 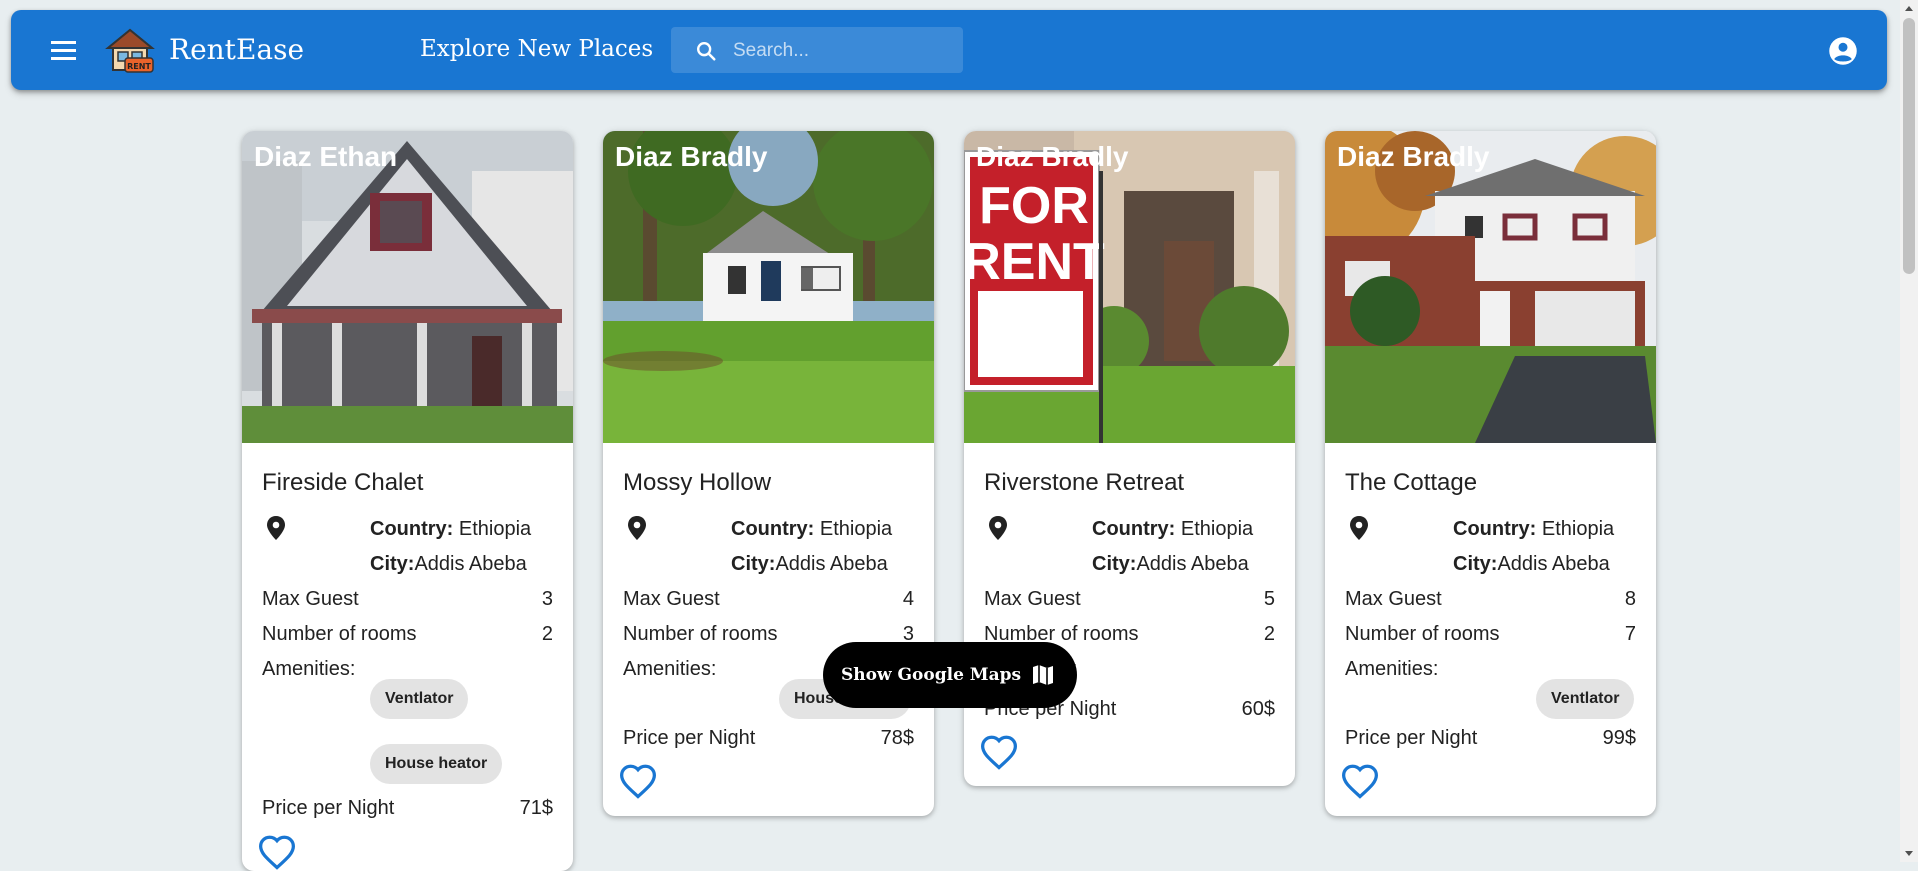 I want to click on menu-icon, so click(x=63, y=50).